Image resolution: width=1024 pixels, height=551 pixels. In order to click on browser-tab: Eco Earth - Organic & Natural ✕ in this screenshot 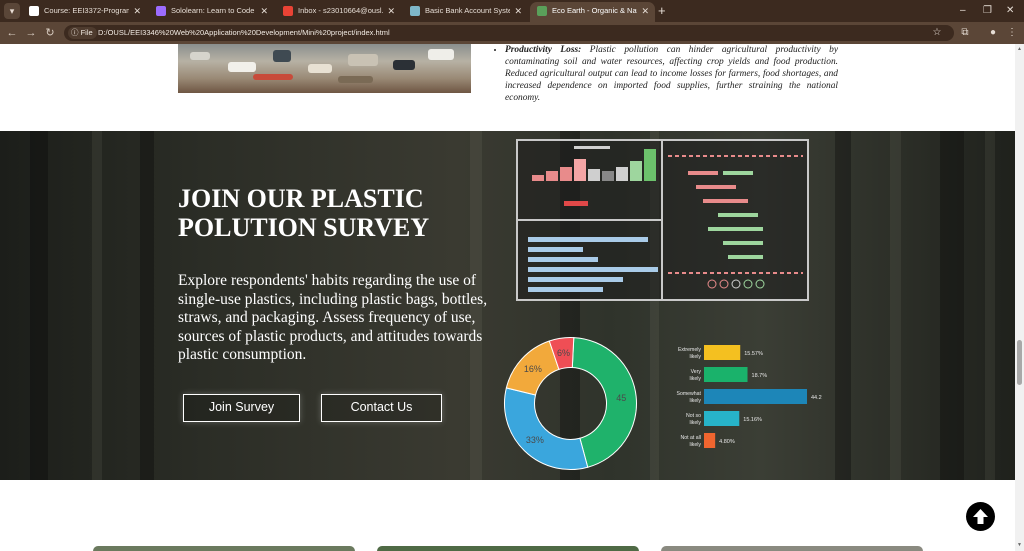, I will do `click(592, 12)`.